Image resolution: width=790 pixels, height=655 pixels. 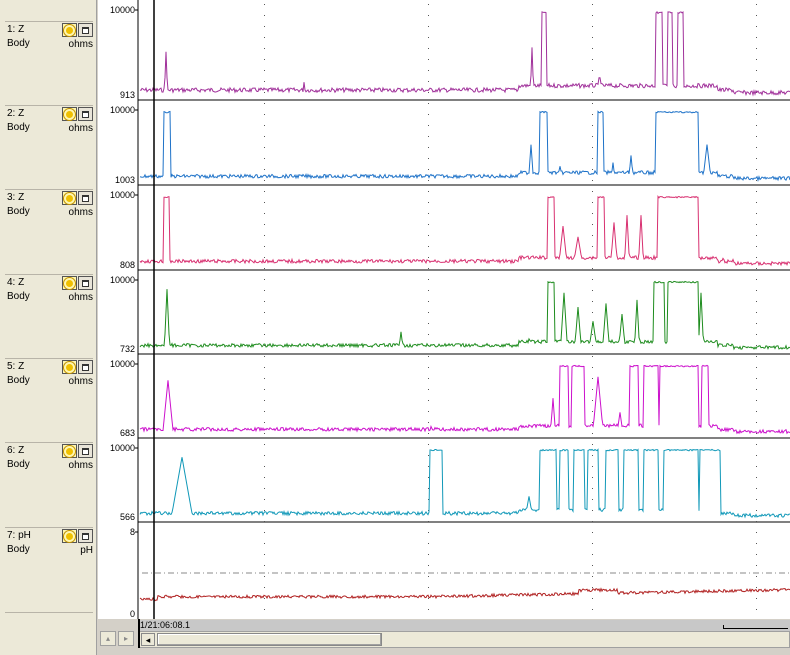 I want to click on channel-label-6: 6: Z Body ohms, so click(x=48, y=484).